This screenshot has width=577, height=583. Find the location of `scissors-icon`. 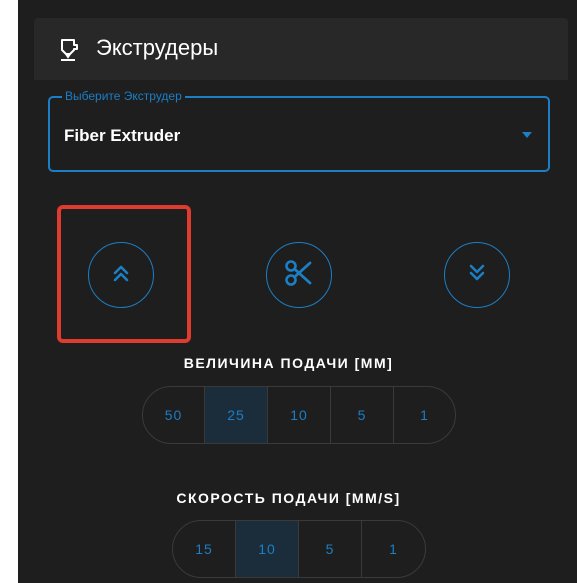

scissors-icon is located at coordinates (299, 275).